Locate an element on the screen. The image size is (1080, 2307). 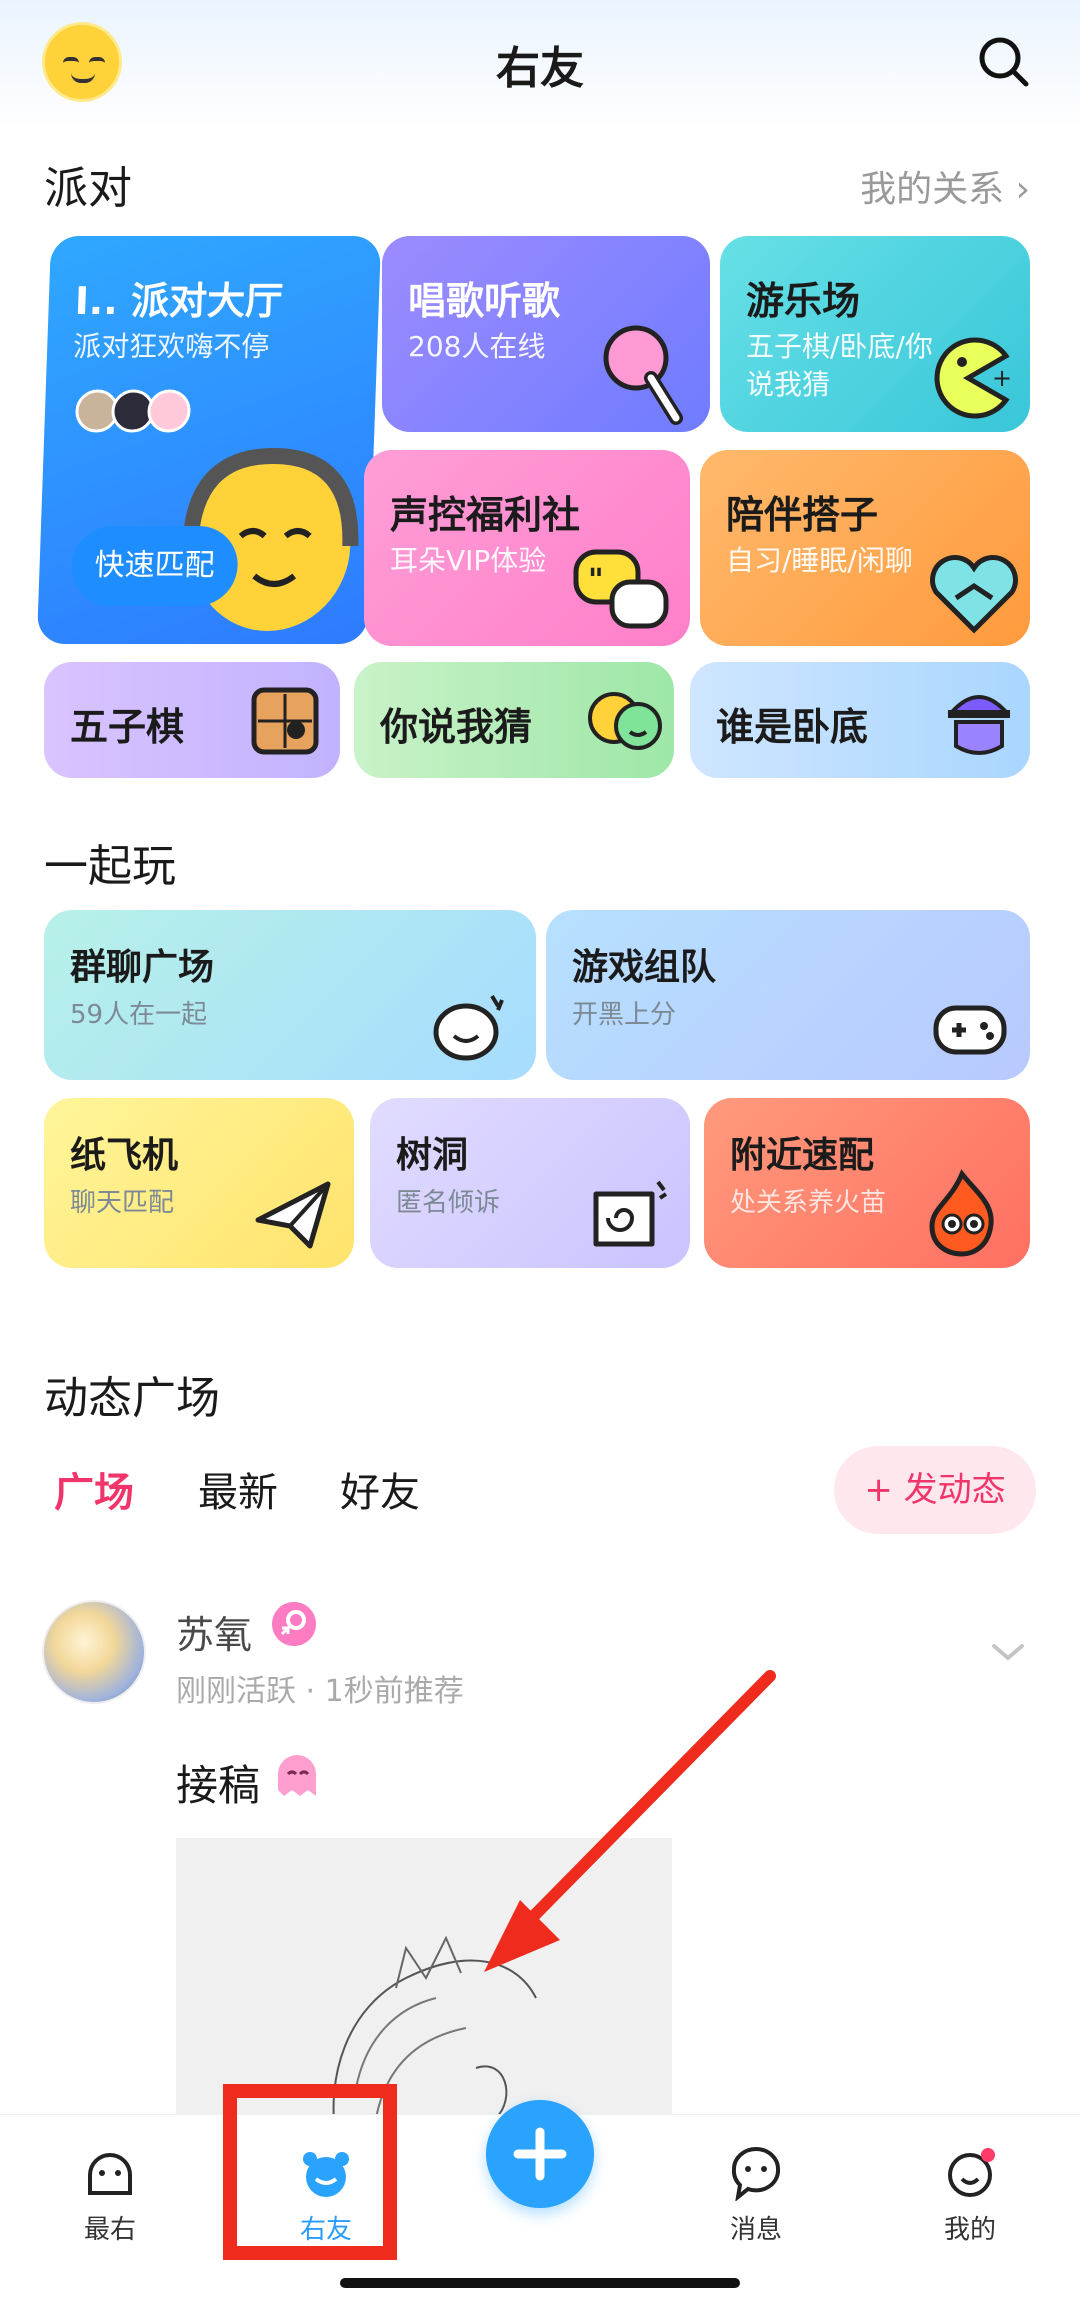
you-say-i-guess-card: 你说我猜 is located at coordinates (514, 720).